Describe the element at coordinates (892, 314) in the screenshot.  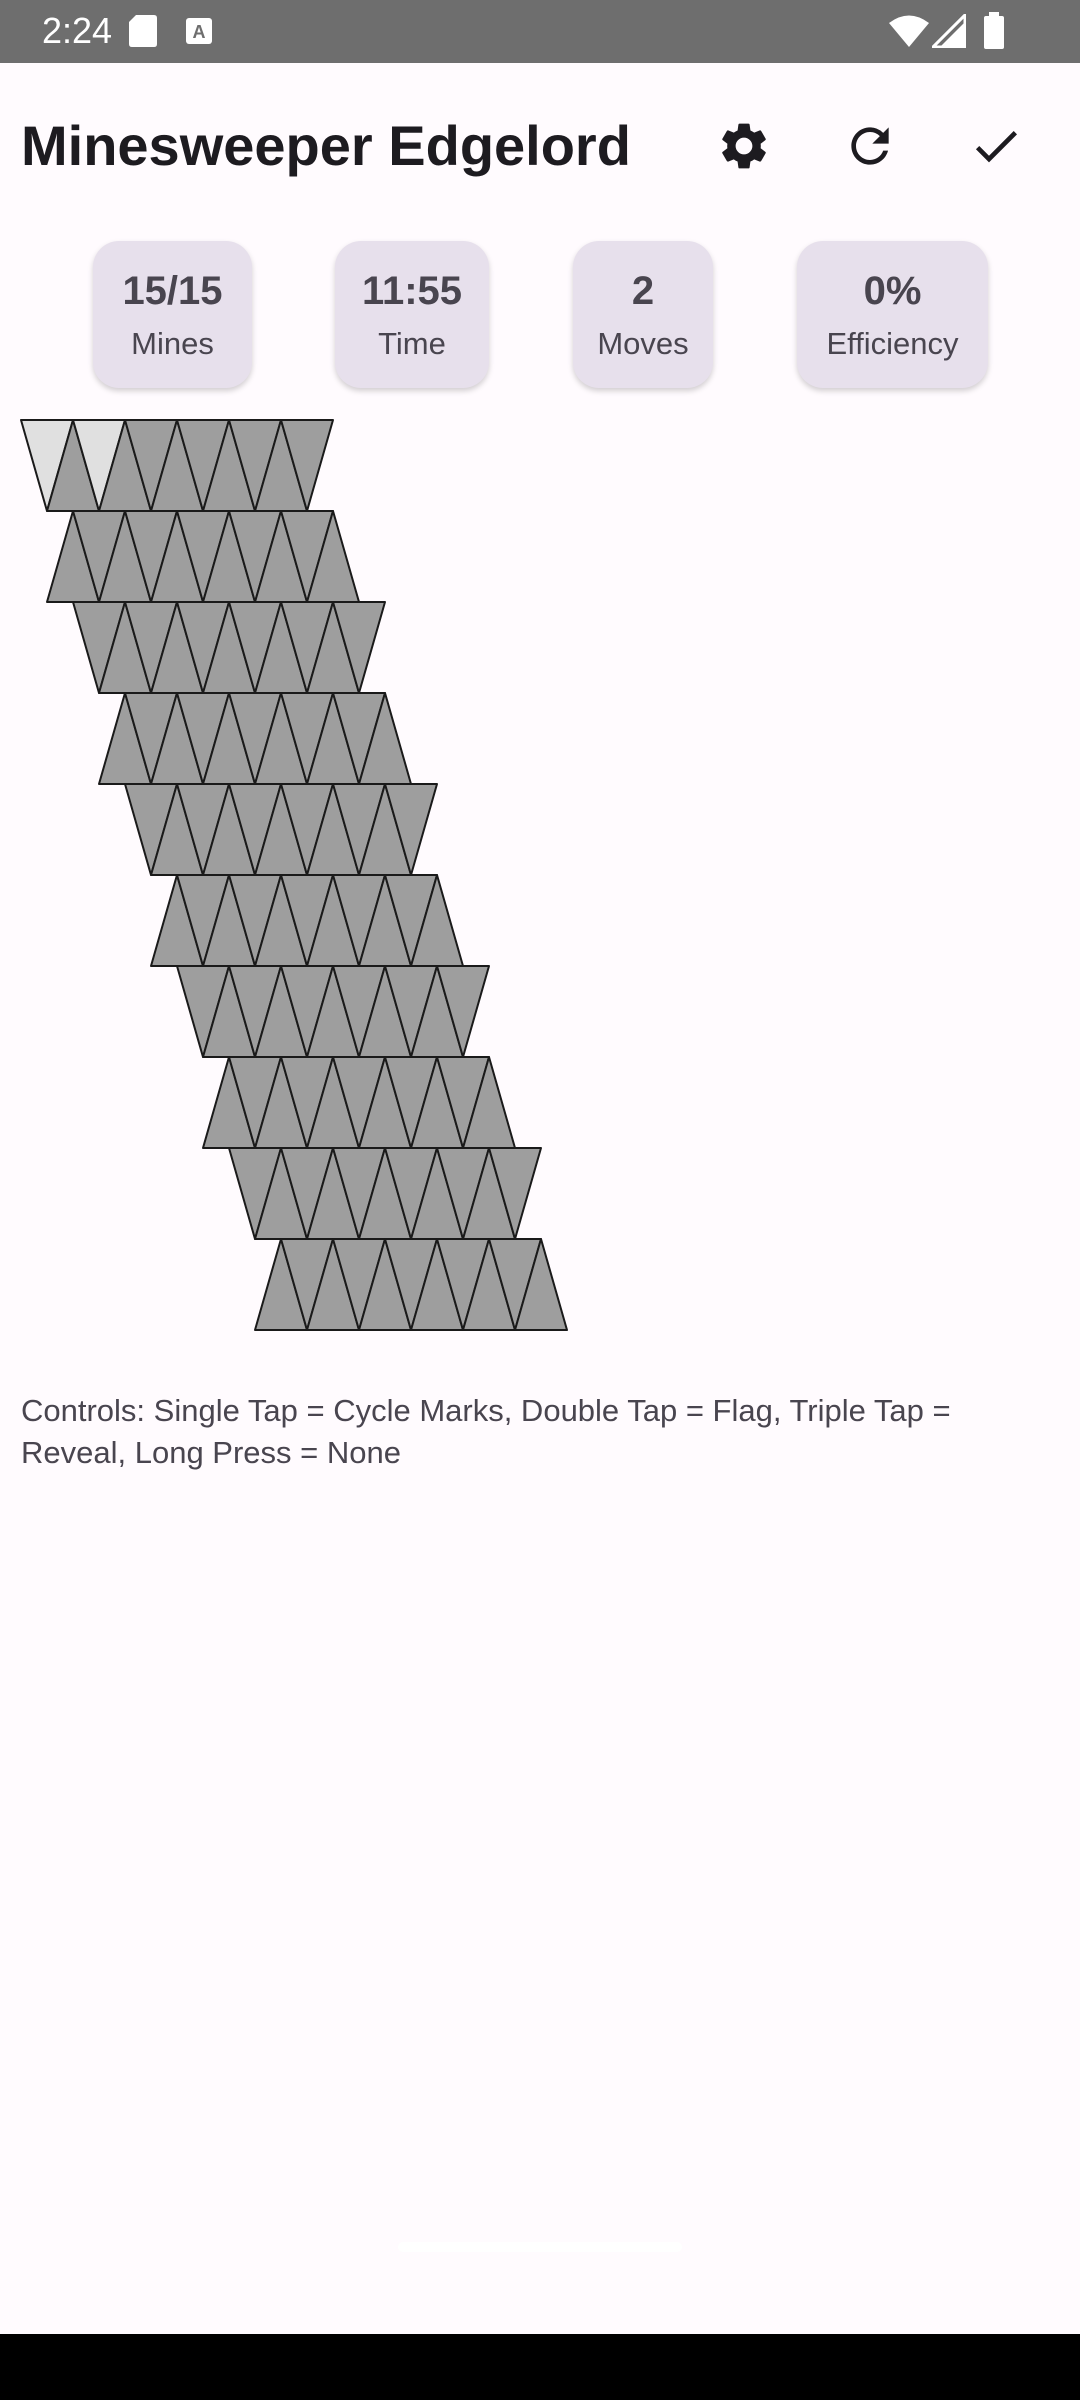
I see `stat-card-efficiency: 0% Efficiency` at that location.